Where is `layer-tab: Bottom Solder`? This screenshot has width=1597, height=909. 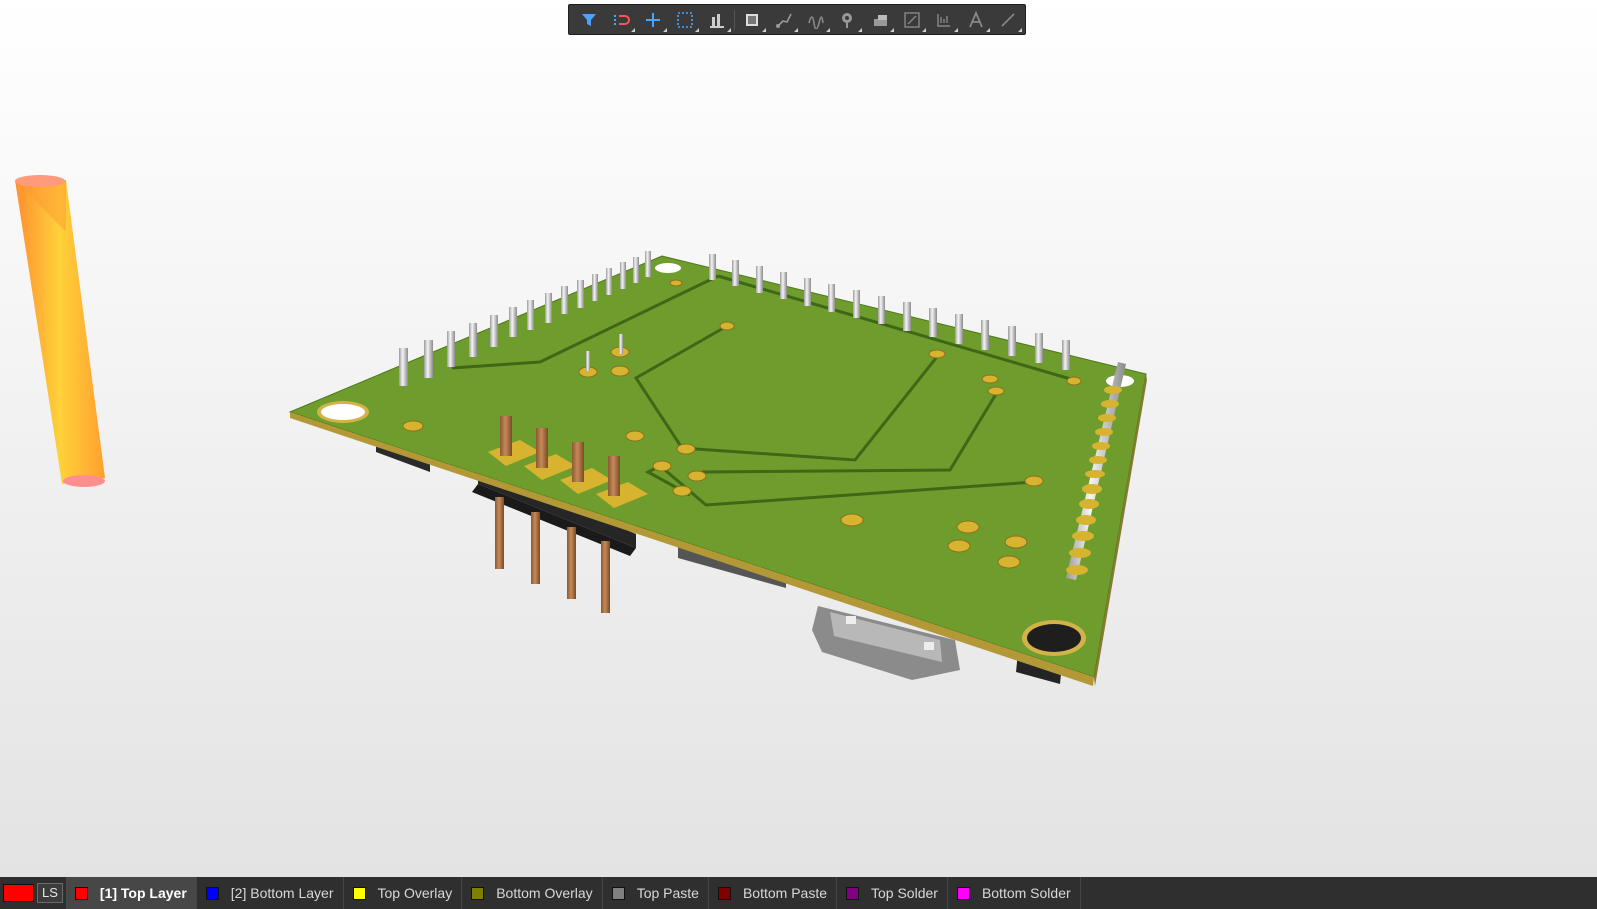
layer-tab: Bottom Solder is located at coordinates (1014, 893).